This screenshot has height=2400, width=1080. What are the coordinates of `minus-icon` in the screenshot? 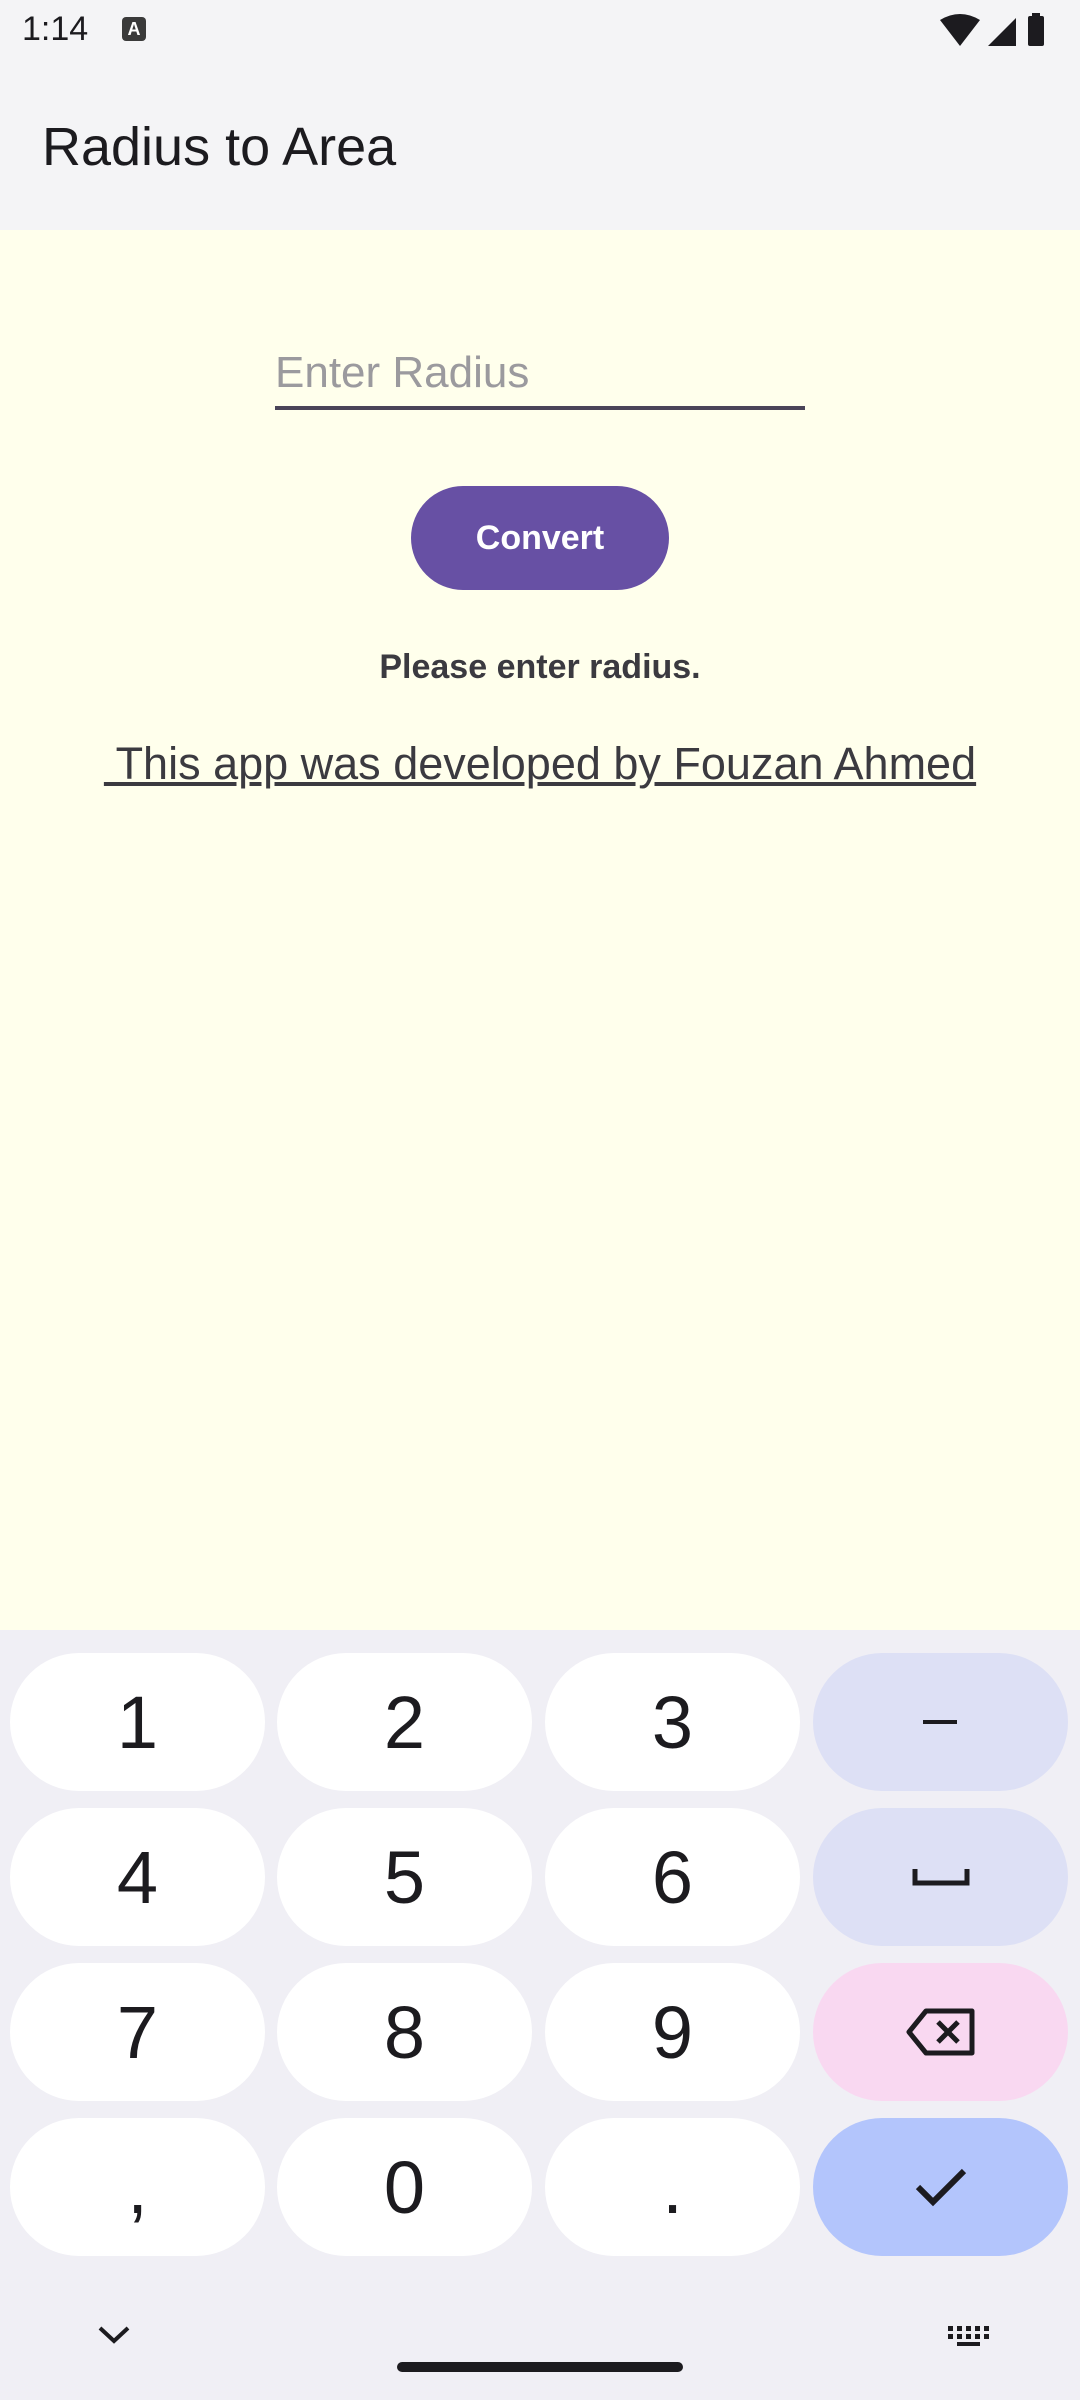 It's located at (939, 1722).